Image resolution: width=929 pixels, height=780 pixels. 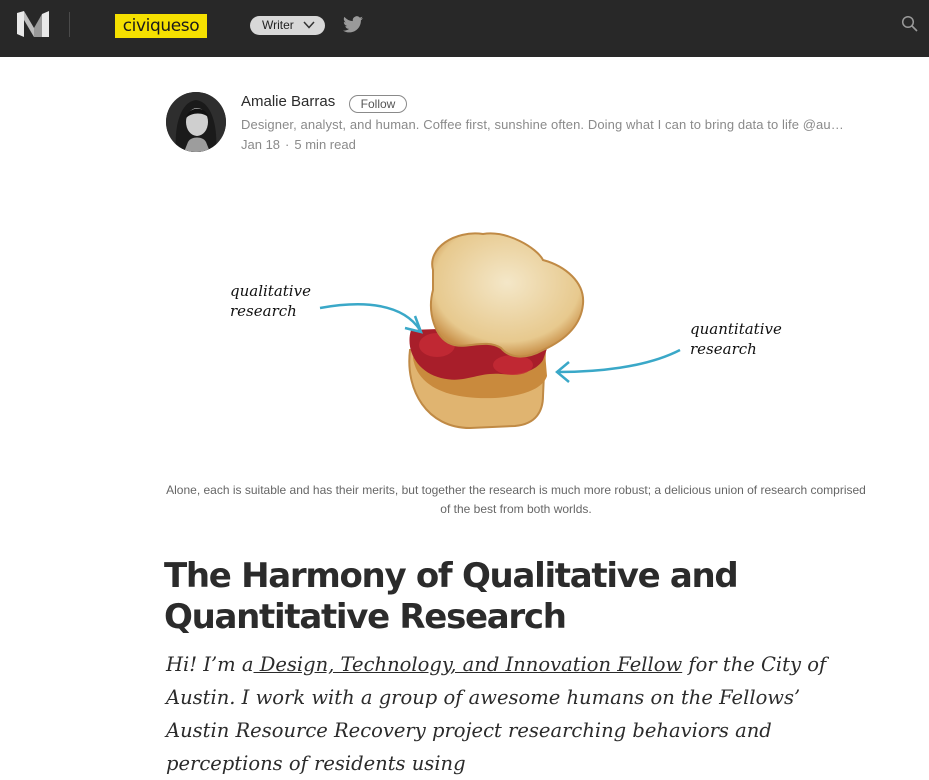 What do you see at coordinates (210, 664) in the screenshot?
I see `intro-text-before: Hi! I’m a` at bounding box center [210, 664].